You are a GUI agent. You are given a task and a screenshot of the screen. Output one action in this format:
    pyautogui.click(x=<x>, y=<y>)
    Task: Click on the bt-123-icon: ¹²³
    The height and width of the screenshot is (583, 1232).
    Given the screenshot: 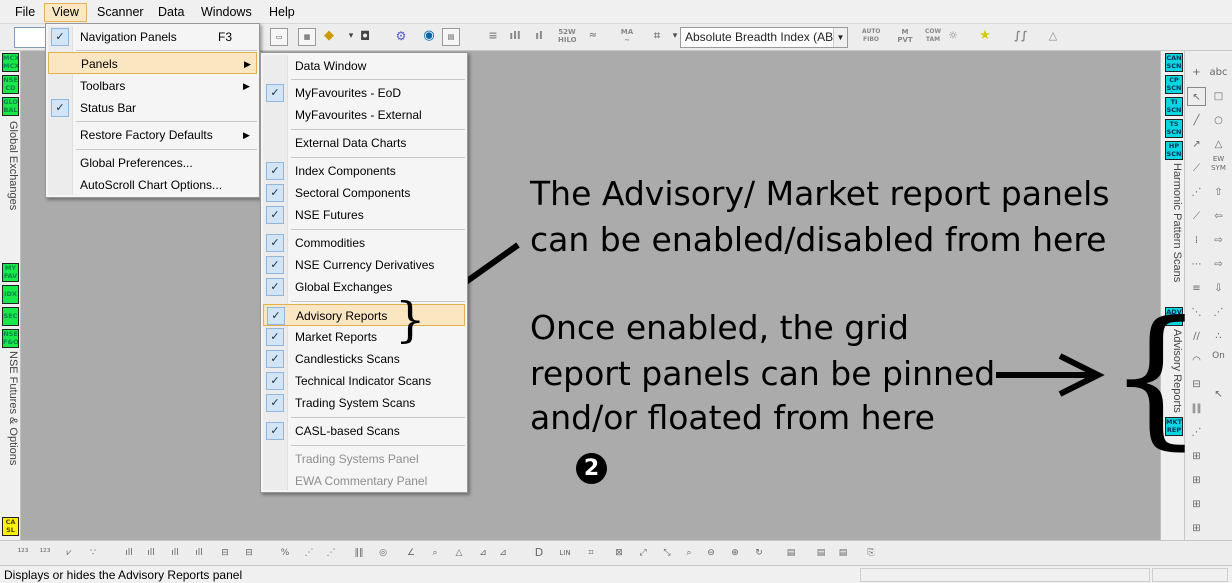 What is the action you would take?
    pyautogui.click(x=23, y=553)
    